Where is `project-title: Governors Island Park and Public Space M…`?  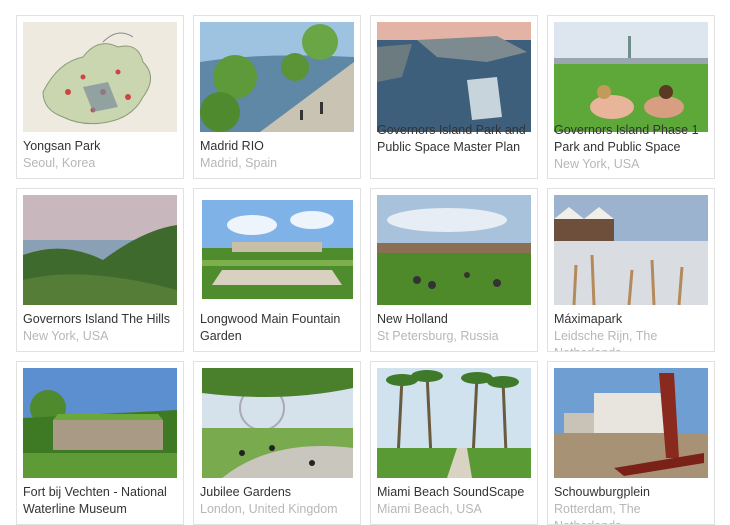
project-title: Governors Island Park and Public Space M… is located at coordinates (454, 139).